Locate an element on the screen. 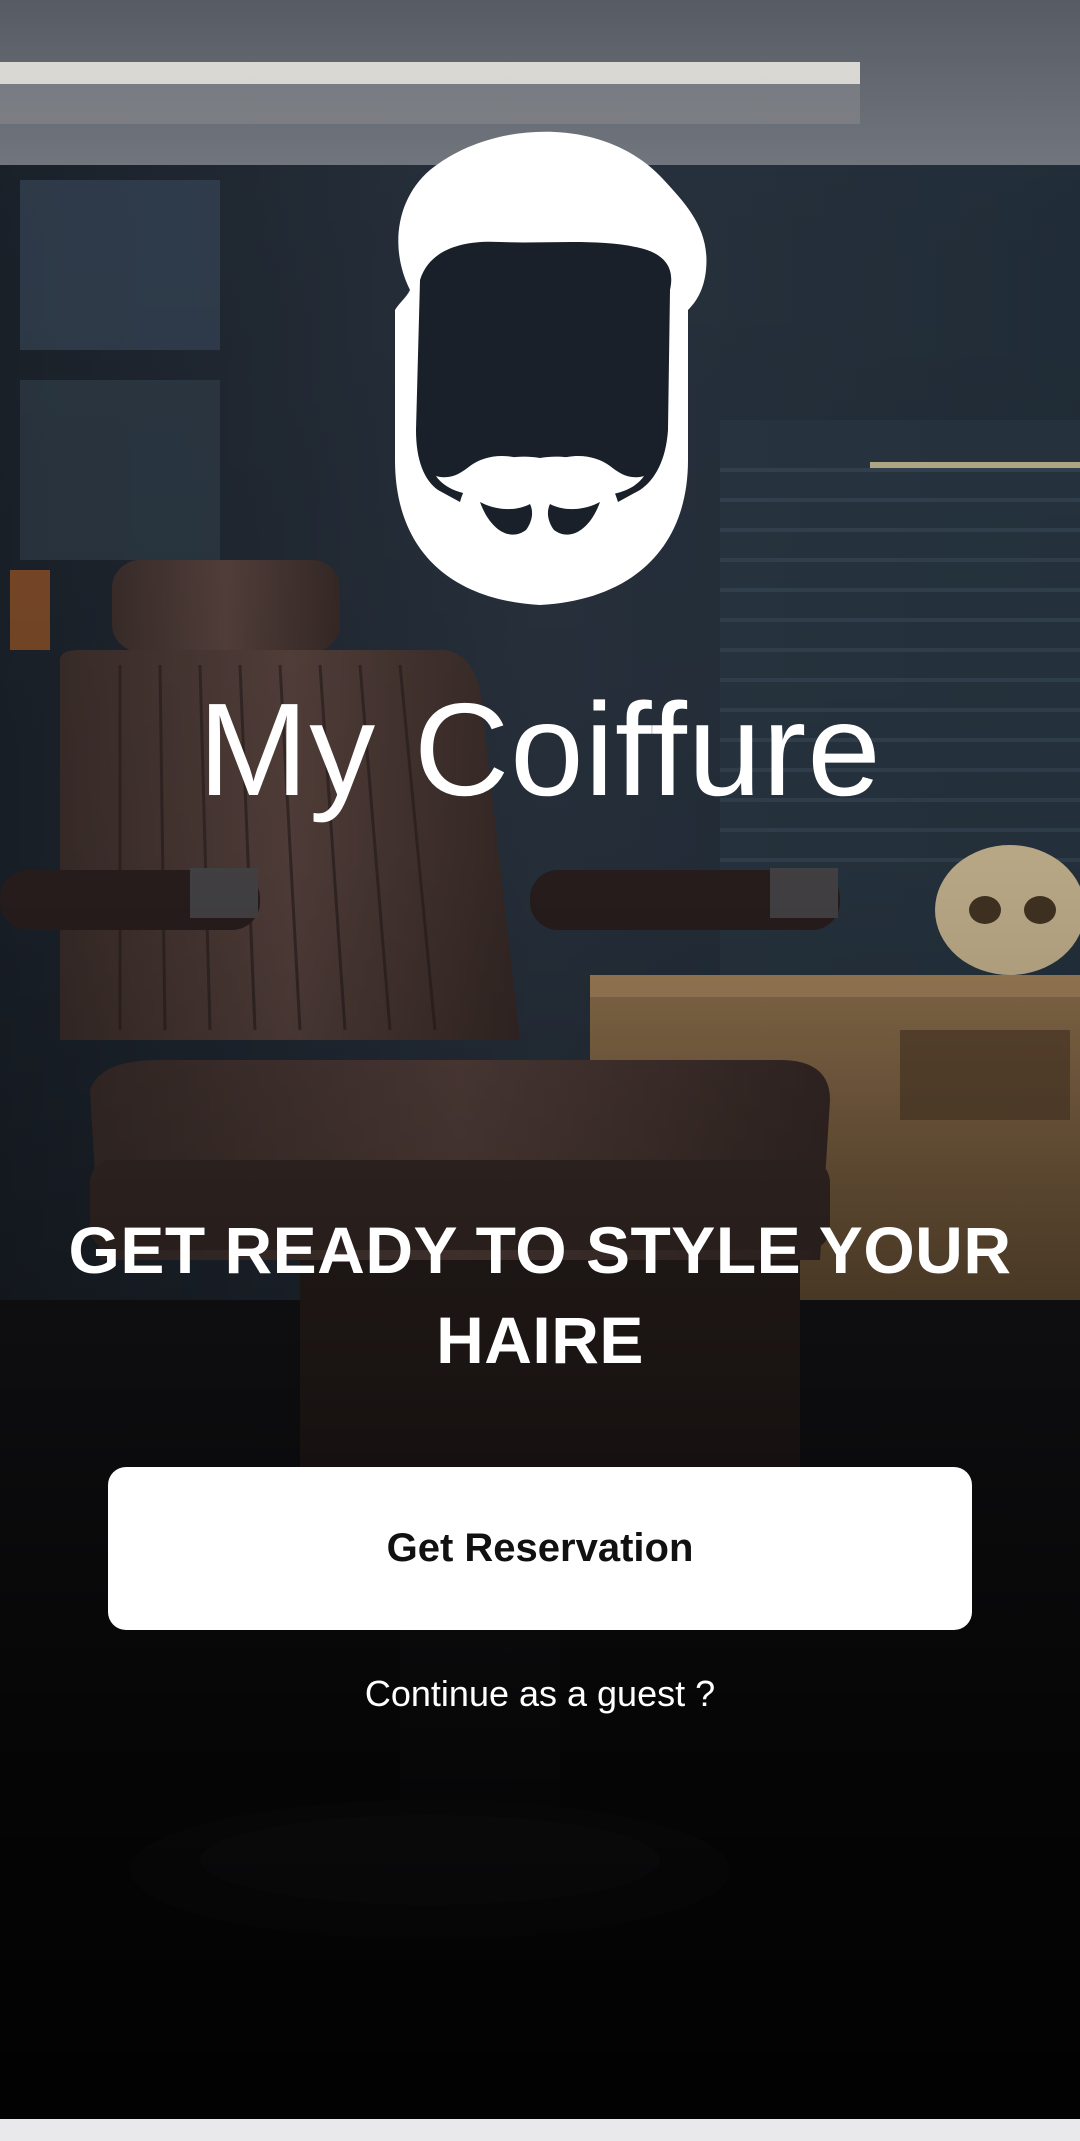  hero-tagline: GET READY TO STYLE YOUR HAIRE is located at coordinates (540, 1295).